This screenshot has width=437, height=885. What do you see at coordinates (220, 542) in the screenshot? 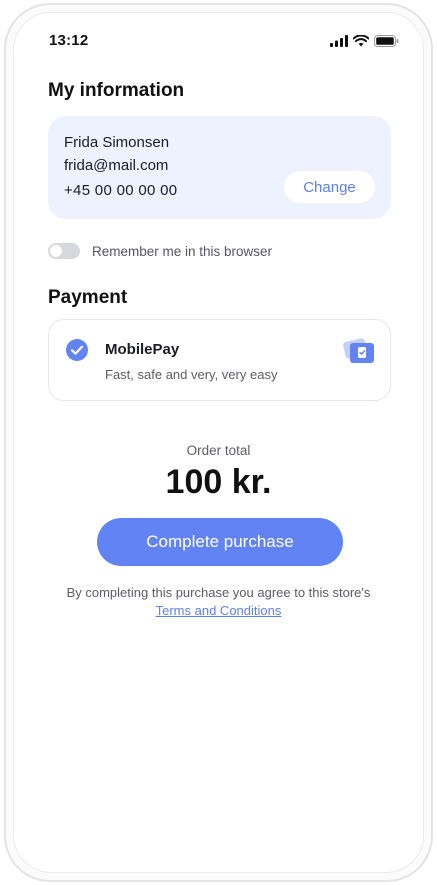
I see `complete-purchase-button: Complete purchase` at bounding box center [220, 542].